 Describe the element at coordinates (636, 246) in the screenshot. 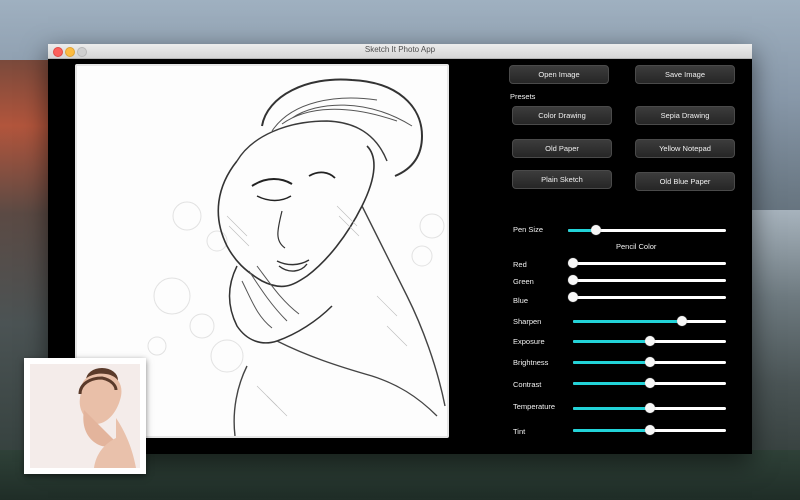

I see `pencil-color-heading: Pencil Color` at that location.